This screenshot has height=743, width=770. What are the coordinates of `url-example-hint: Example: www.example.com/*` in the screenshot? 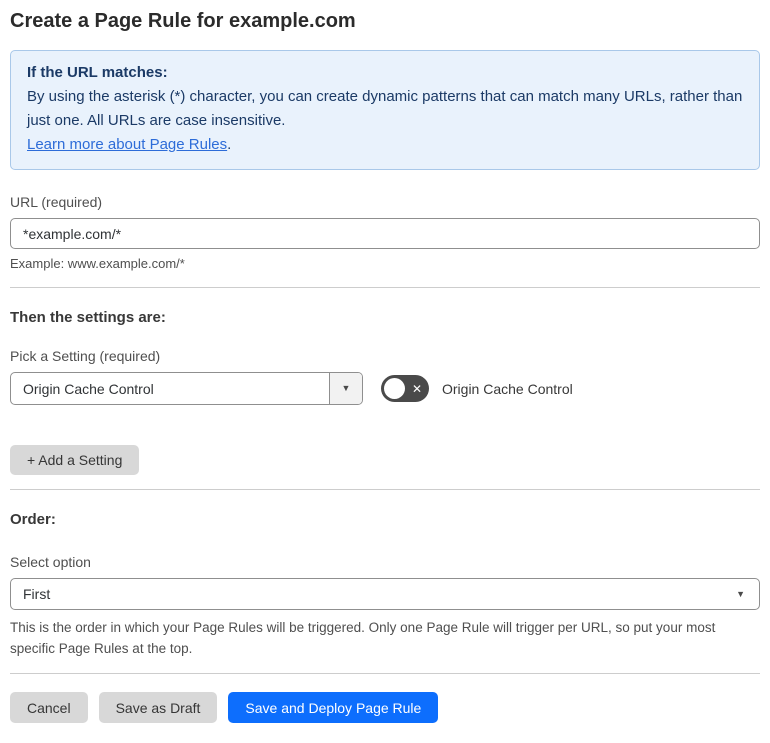 It's located at (97, 263).